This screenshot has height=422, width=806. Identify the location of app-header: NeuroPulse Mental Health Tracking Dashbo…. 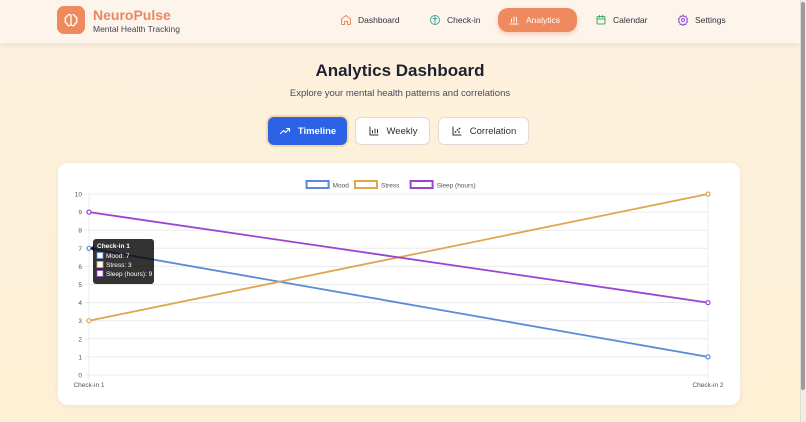
(400, 21).